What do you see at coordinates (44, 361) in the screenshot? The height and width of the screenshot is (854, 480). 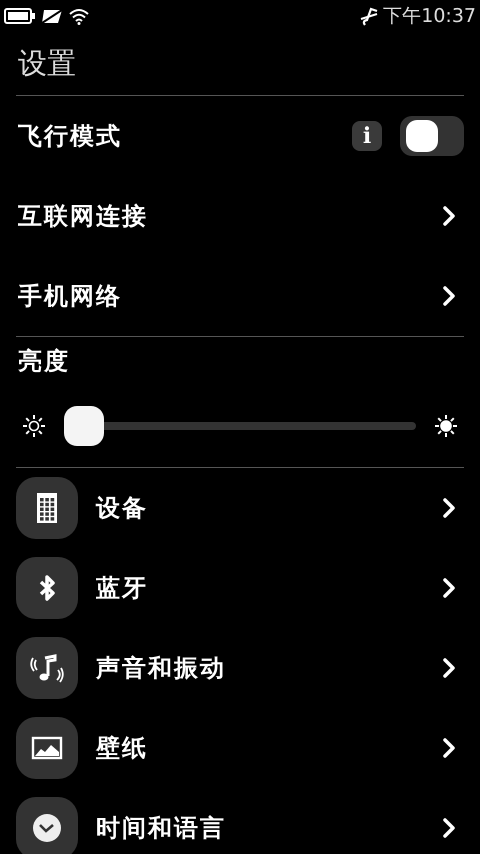 I see `section-label: 亮度` at bounding box center [44, 361].